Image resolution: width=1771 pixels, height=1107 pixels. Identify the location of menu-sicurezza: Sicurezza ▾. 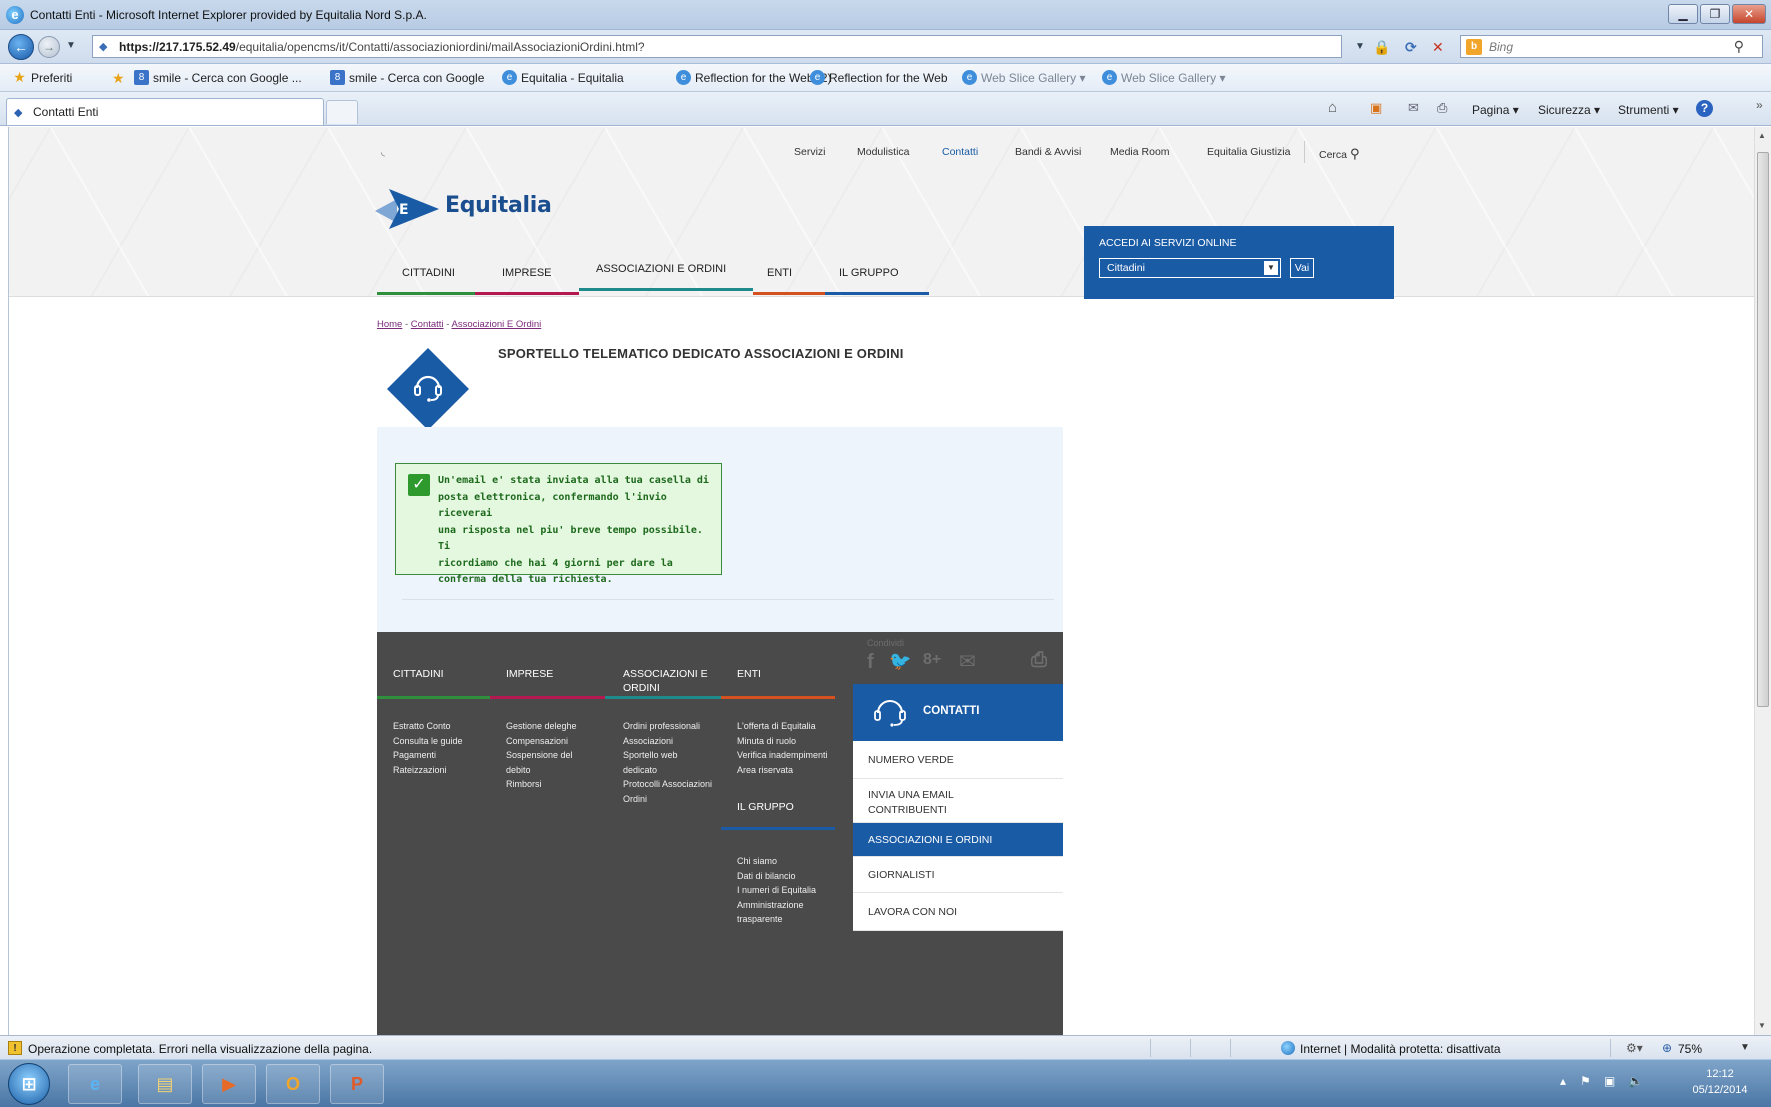
(1569, 110).